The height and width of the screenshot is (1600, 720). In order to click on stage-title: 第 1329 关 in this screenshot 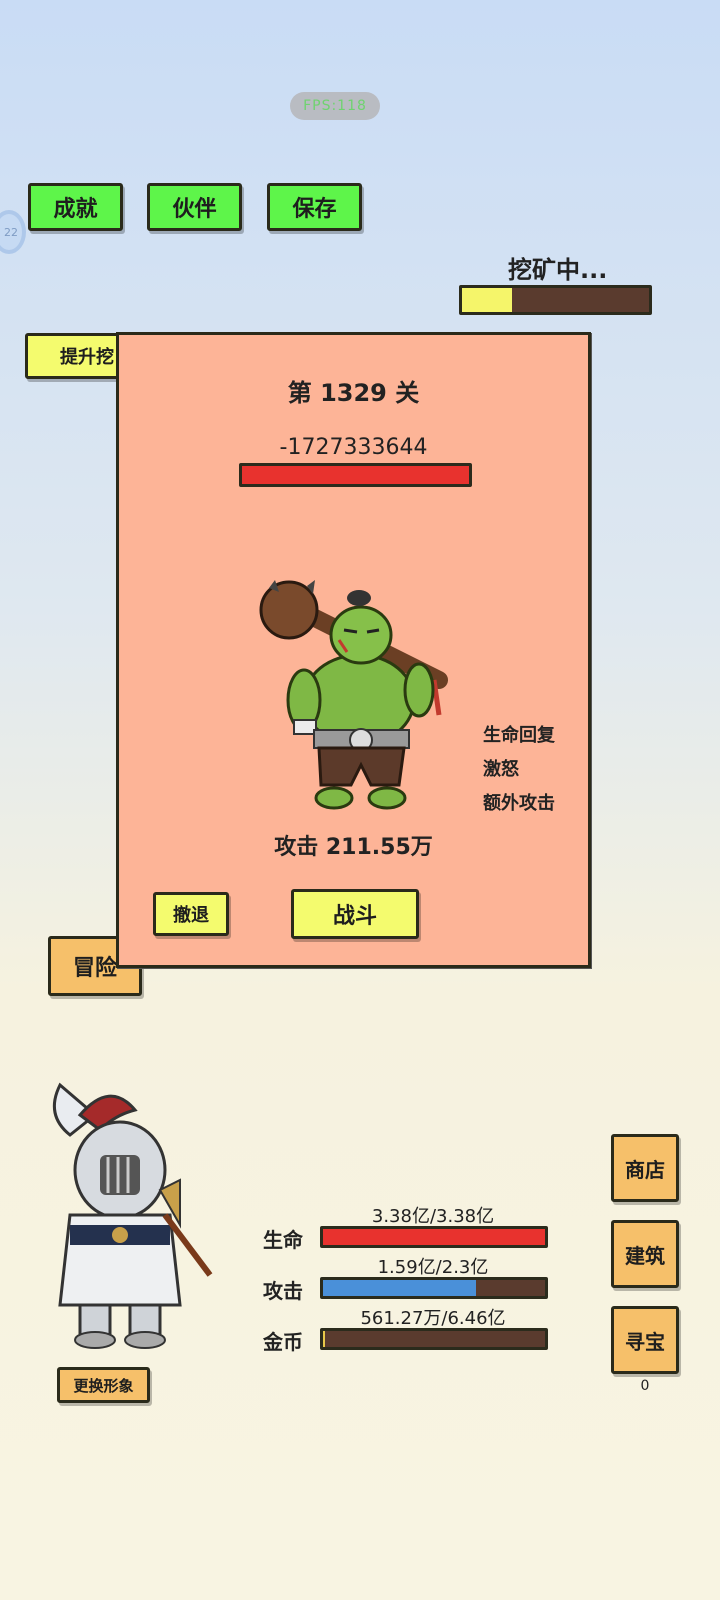, I will do `click(353, 393)`.